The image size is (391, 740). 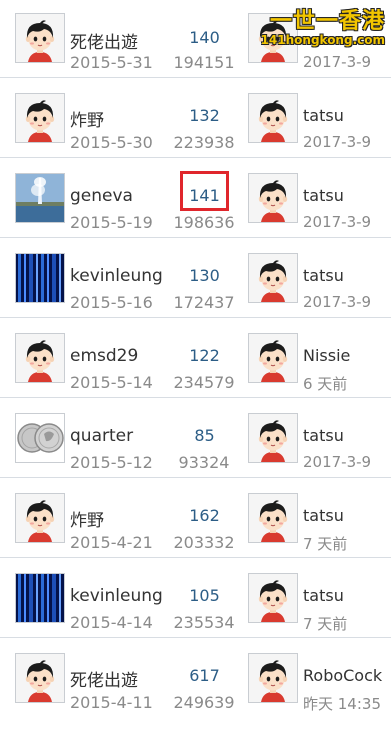 I want to click on thread-date: 2015-5-31, so click(x=111, y=62).